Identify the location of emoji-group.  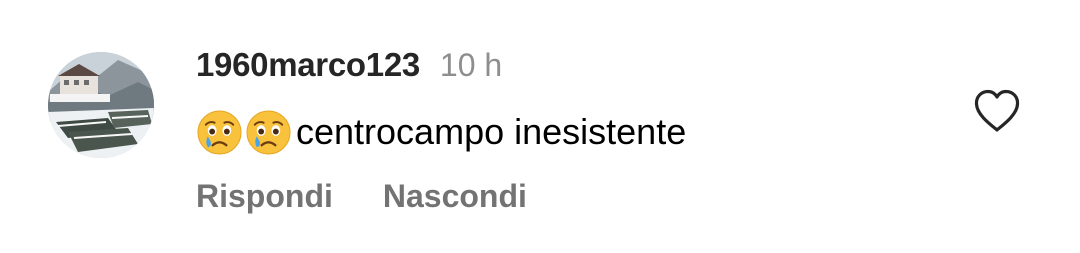
(245, 132).